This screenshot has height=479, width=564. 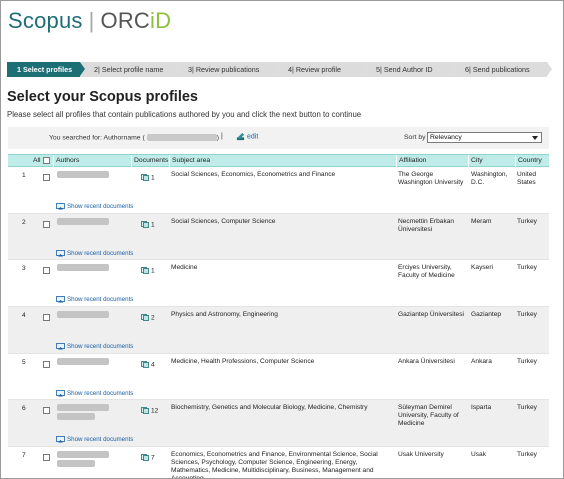 I want to click on city: Usak, so click(x=479, y=455).